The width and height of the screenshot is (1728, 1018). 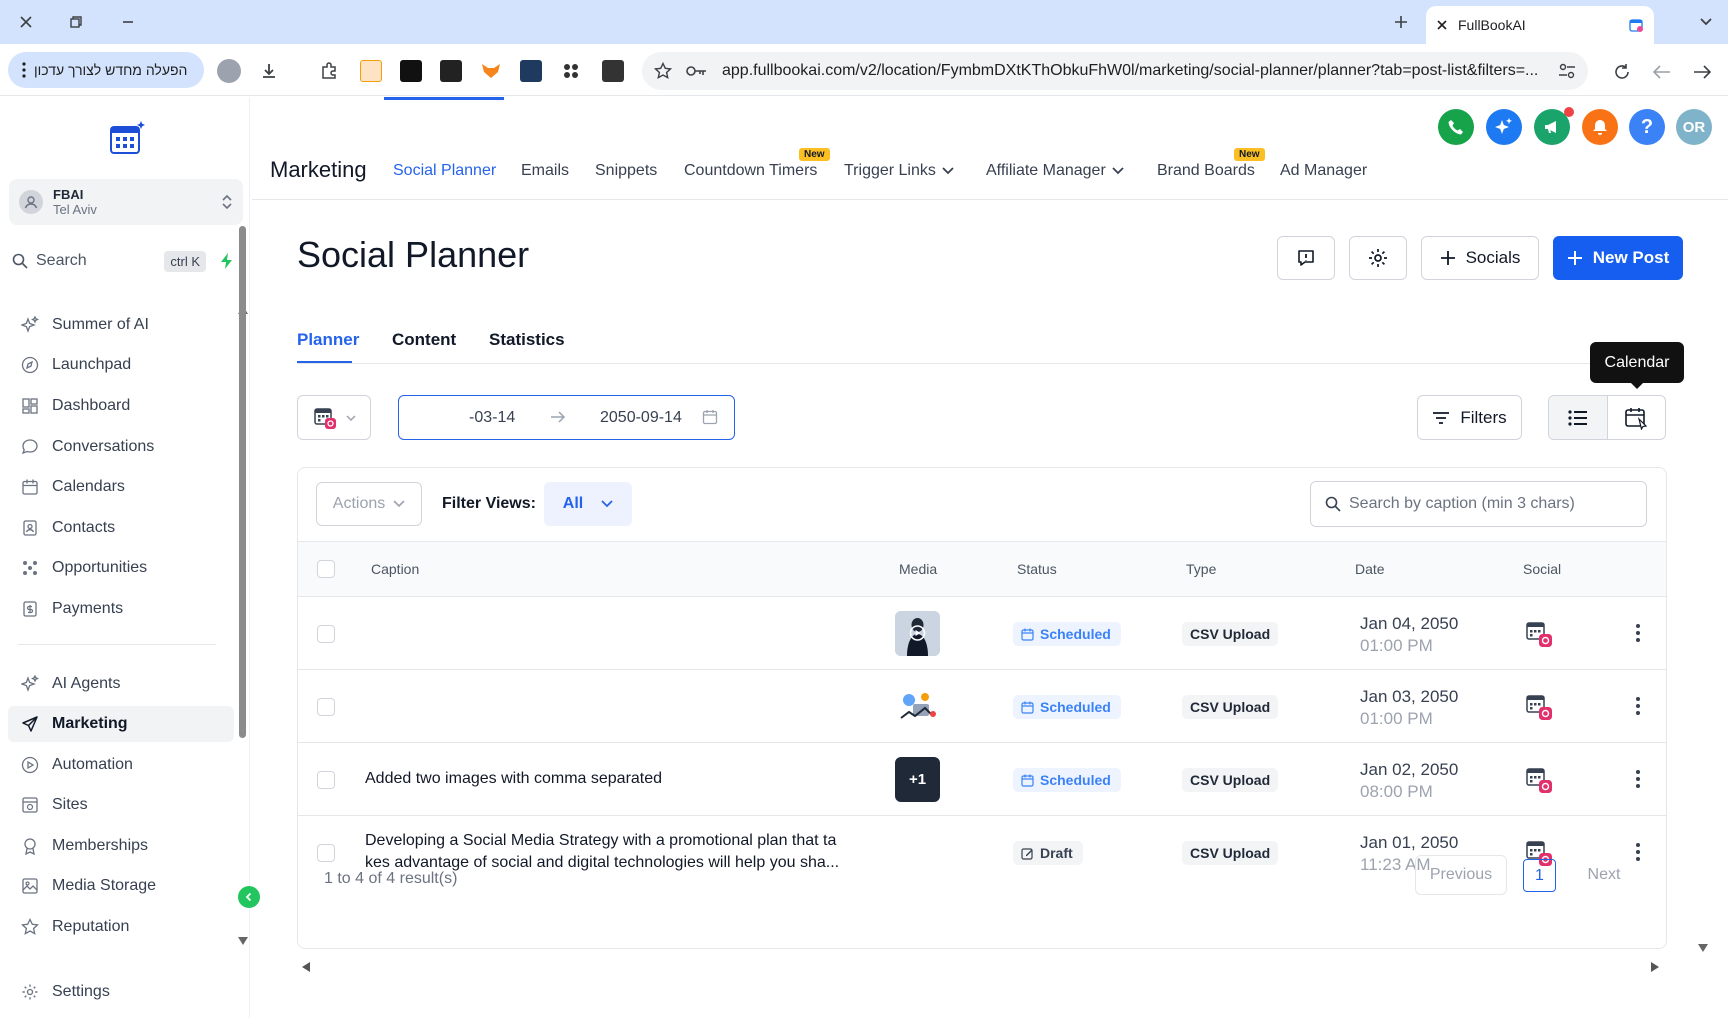 What do you see at coordinates (128, 22) in the screenshot?
I see `minimize-window-icon` at bounding box center [128, 22].